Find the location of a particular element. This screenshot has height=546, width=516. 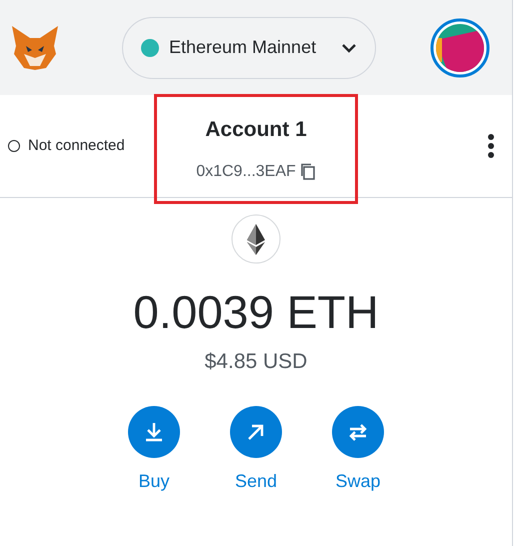

connection-status: Not connected is located at coordinates (76, 146).